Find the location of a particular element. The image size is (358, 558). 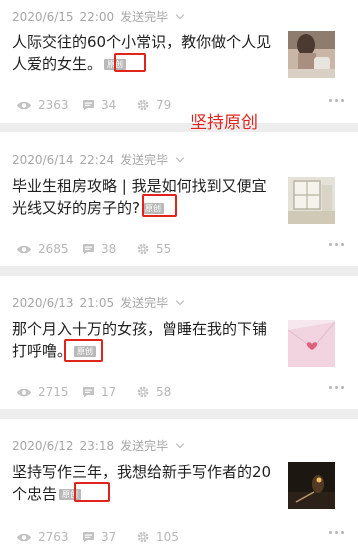

views-stat: 2763 is located at coordinates (42, 537).